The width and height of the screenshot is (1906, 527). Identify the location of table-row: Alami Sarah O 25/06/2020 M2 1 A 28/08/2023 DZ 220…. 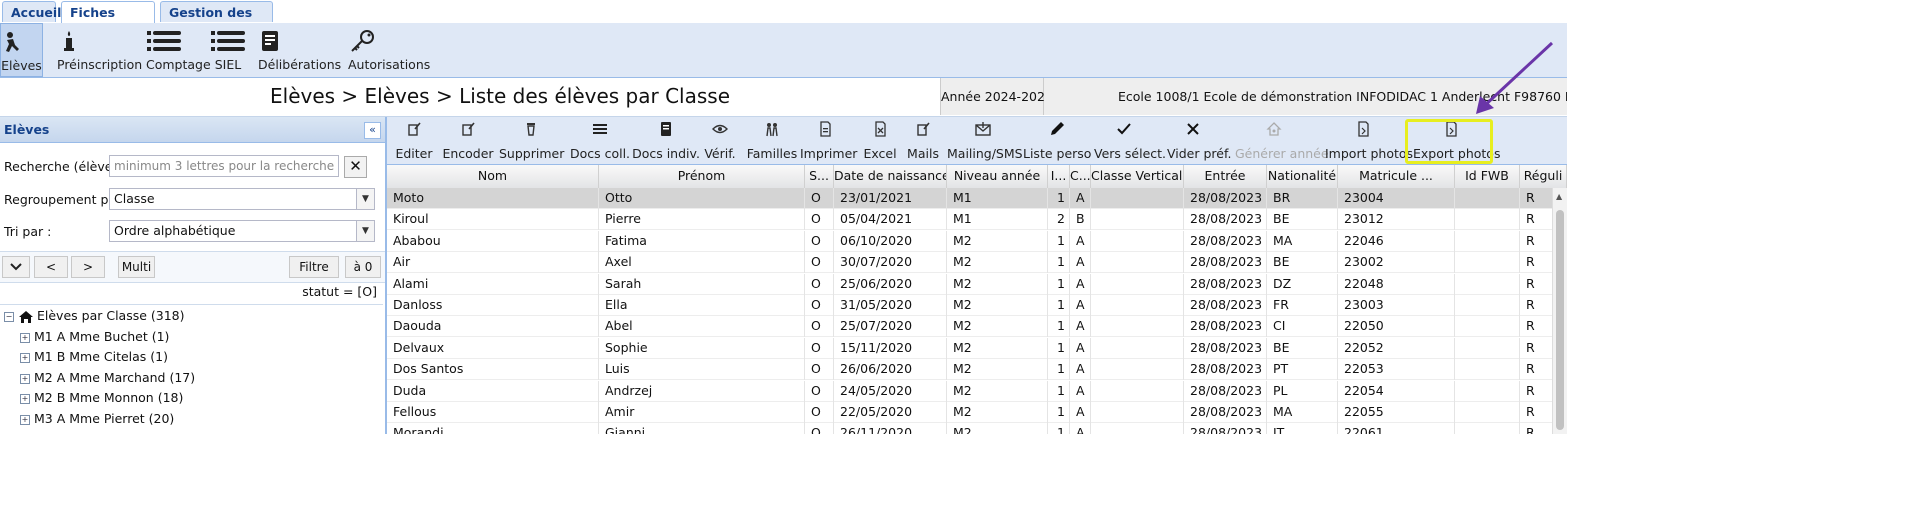
(969, 284).